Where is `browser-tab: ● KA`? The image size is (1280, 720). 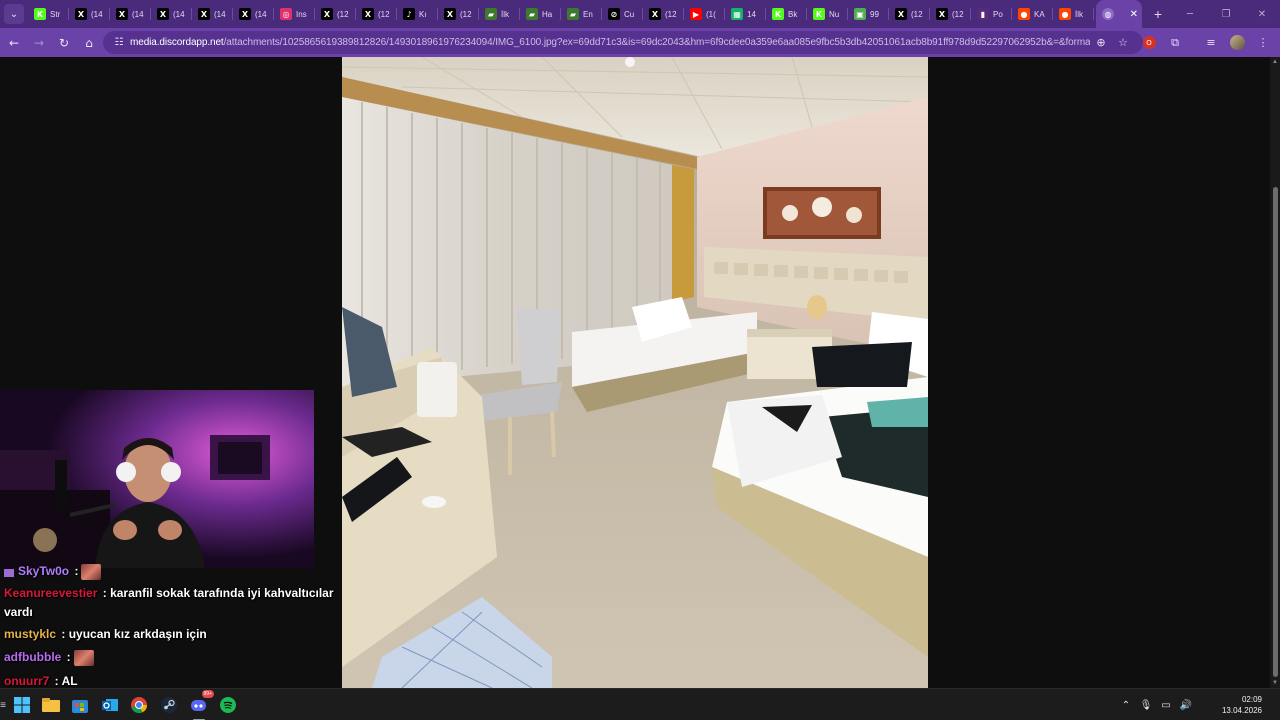 browser-tab: ● KA is located at coordinates (1032, 14).